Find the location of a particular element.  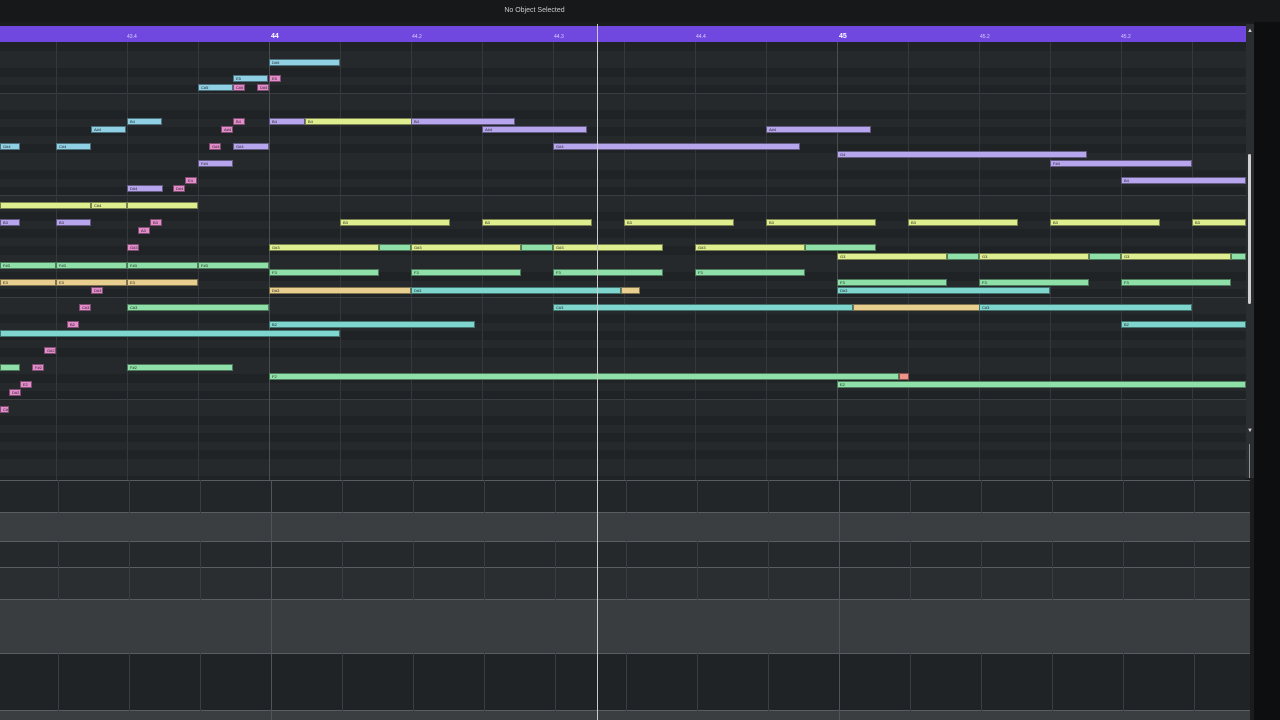

midi-note: A3 is located at coordinates (144, 230).